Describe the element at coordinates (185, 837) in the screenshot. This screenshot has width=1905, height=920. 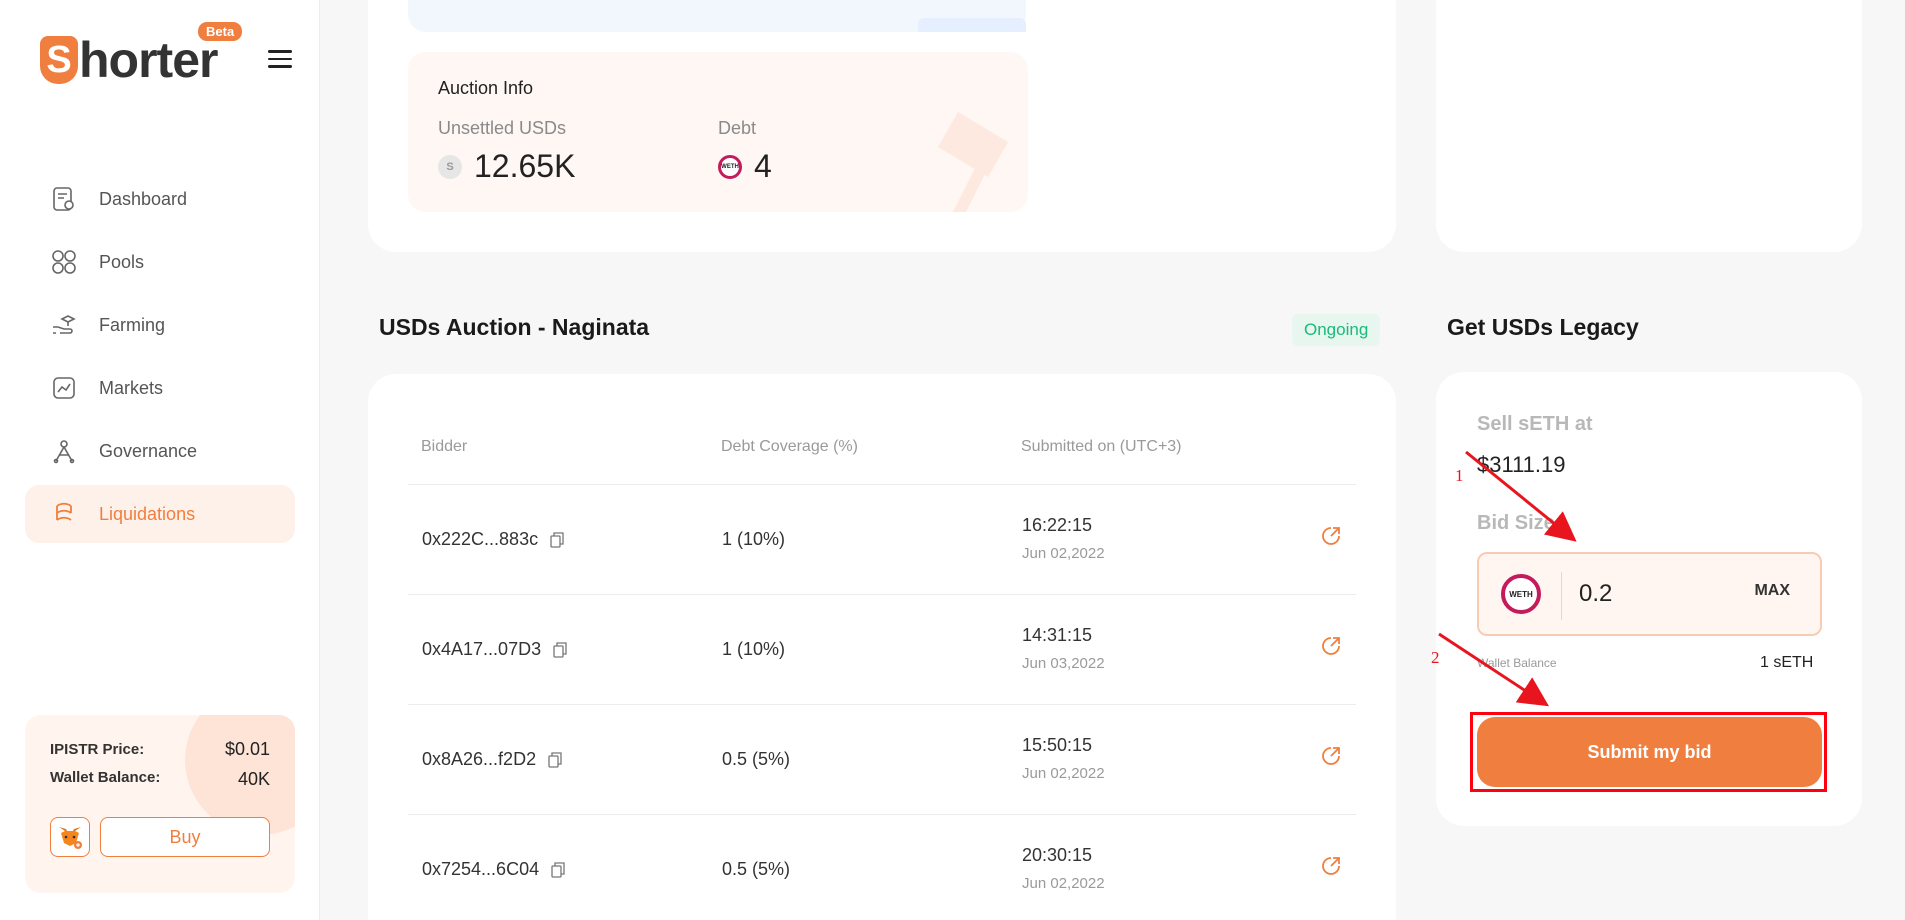
I see `buy-button: Buy` at that location.